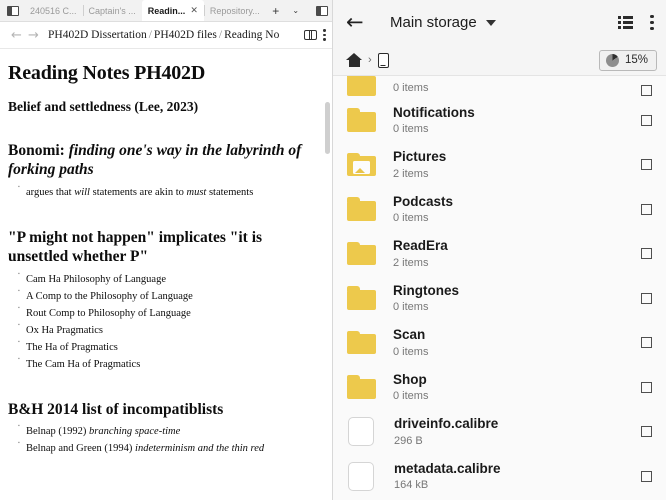 The height and width of the screenshot is (500, 666). I want to click on list-view-icon, so click(625, 22).